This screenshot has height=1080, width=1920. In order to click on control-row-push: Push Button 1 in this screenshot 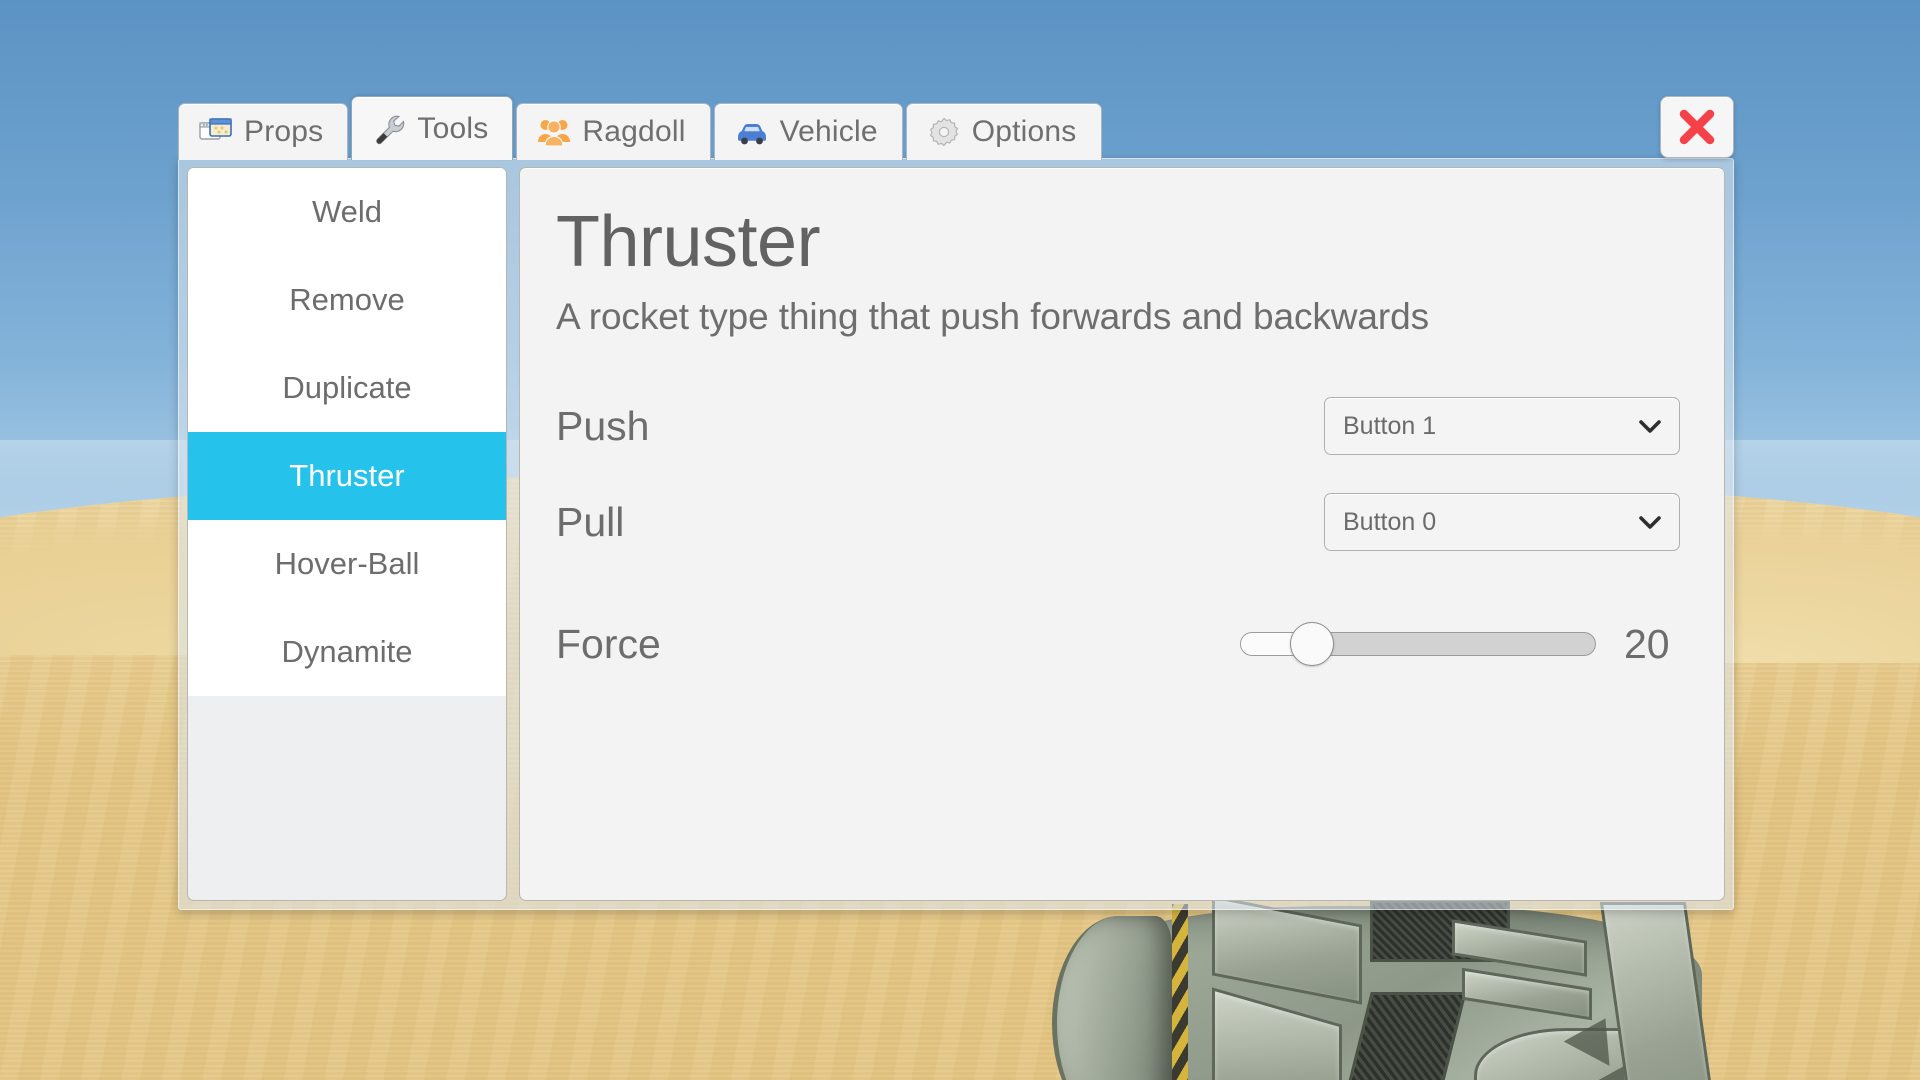, I will do `click(1118, 426)`.